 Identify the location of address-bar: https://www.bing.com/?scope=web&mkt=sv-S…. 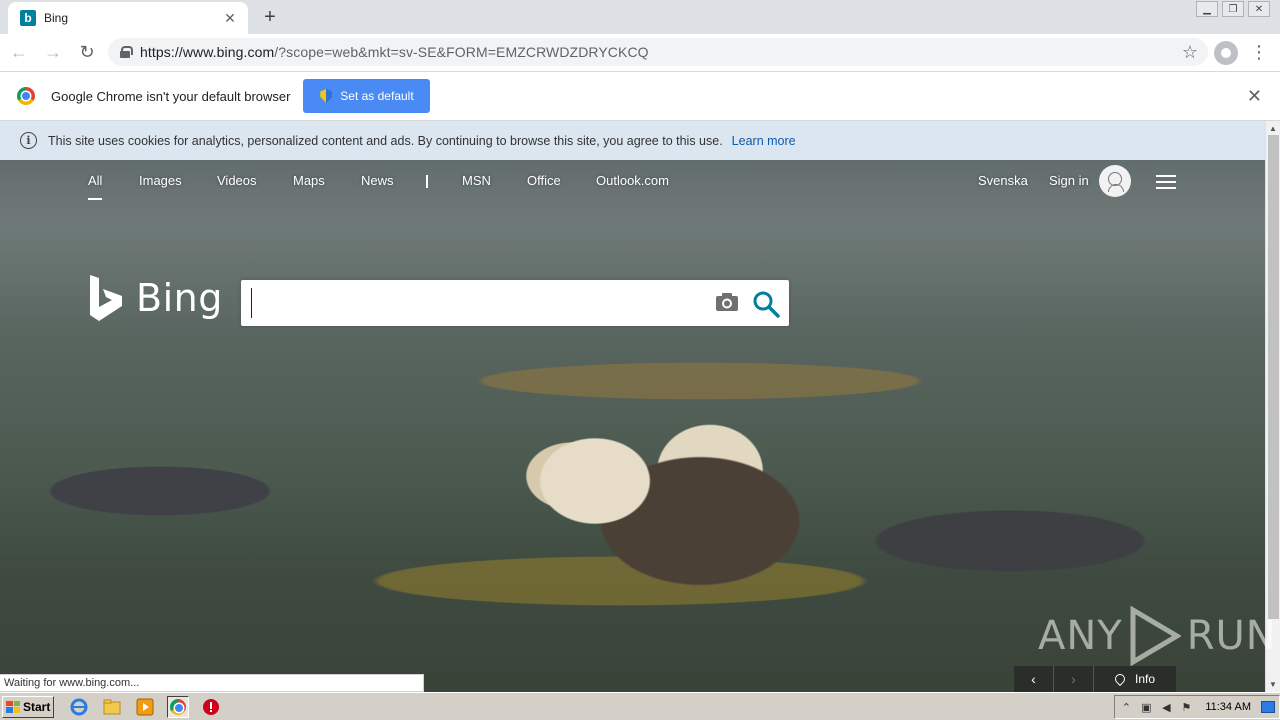
(658, 52).